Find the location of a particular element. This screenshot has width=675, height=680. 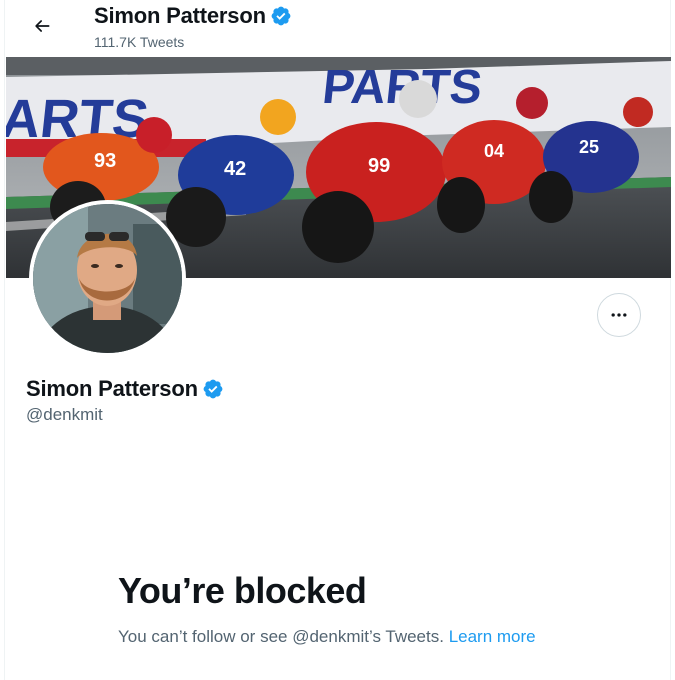

more-options-button is located at coordinates (619, 315).